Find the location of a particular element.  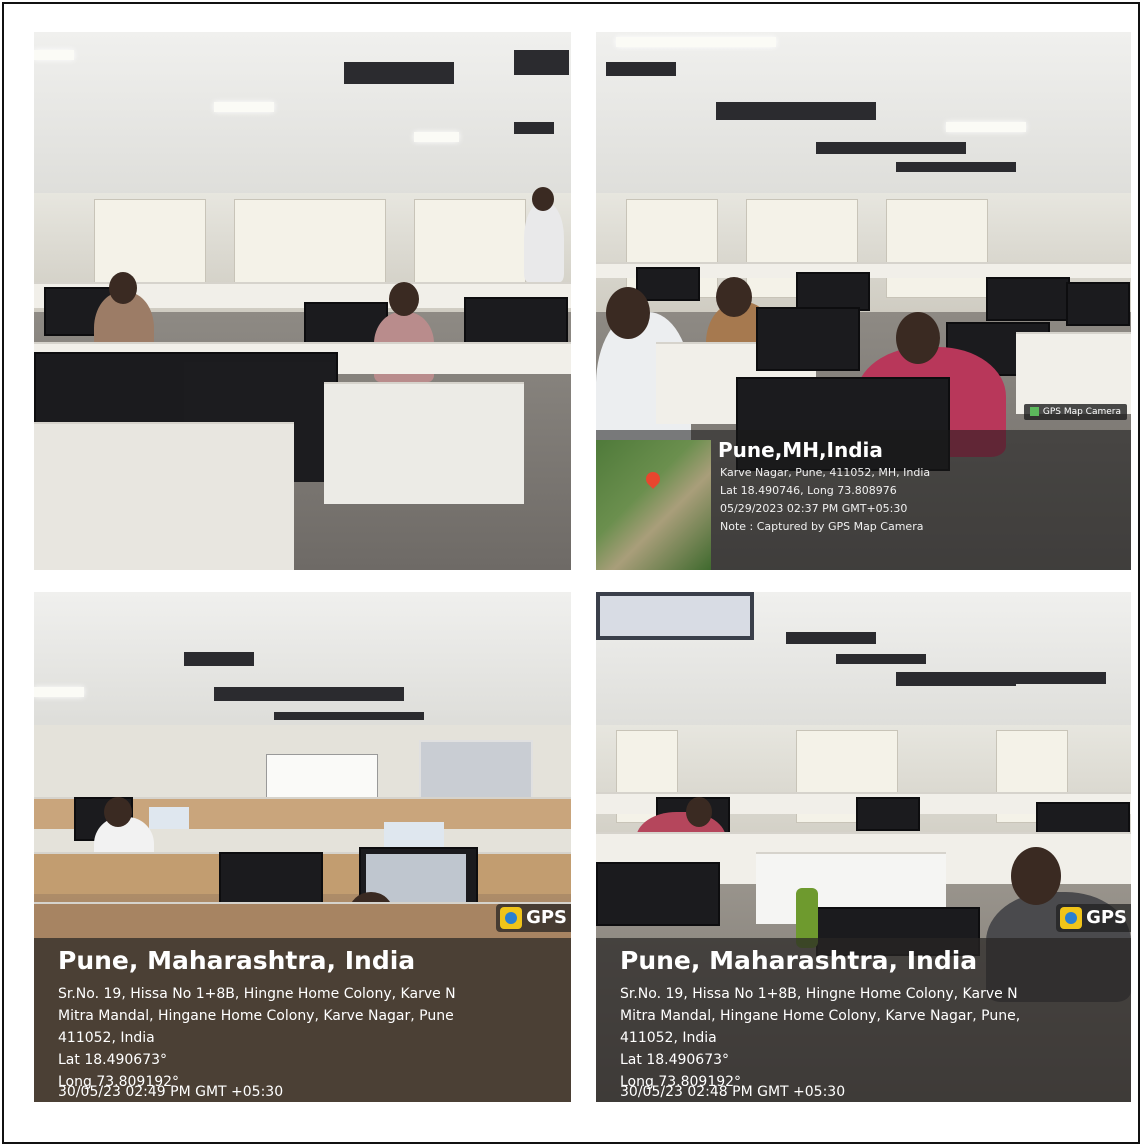

overlay-datetime: 05/29/2023 02:37 PM GMT+05:30 is located at coordinates (814, 508).